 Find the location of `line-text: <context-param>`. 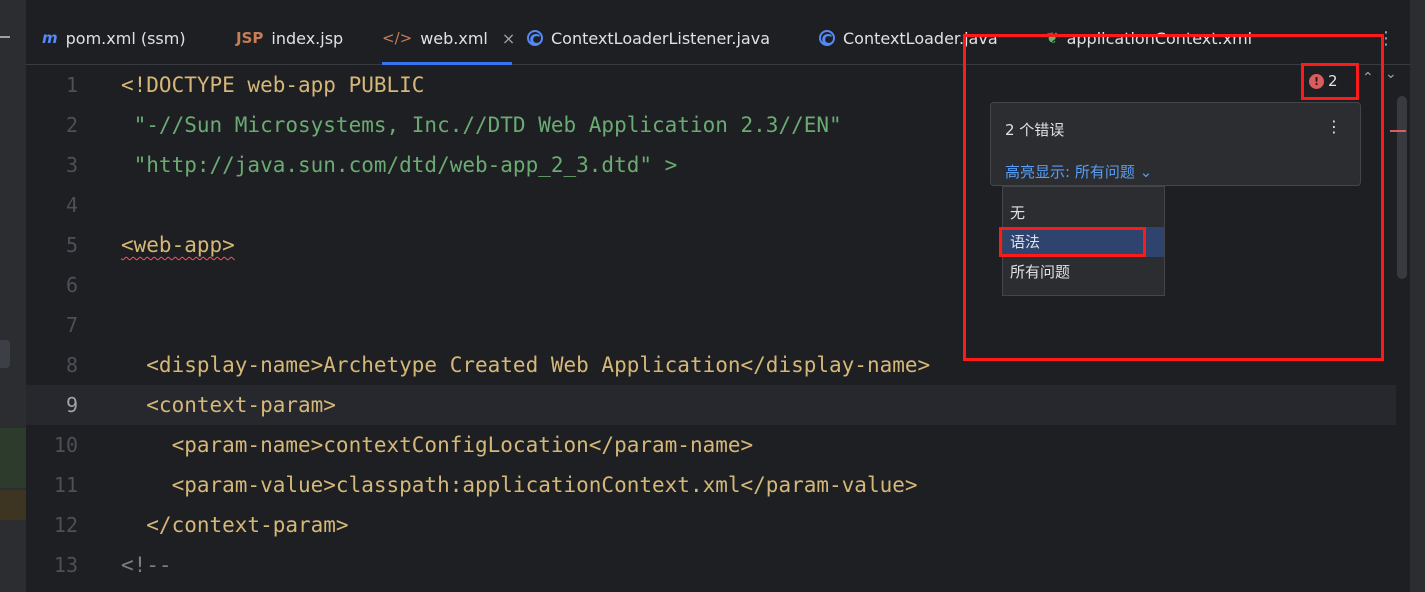

line-text: <context-param> is located at coordinates (228, 405).